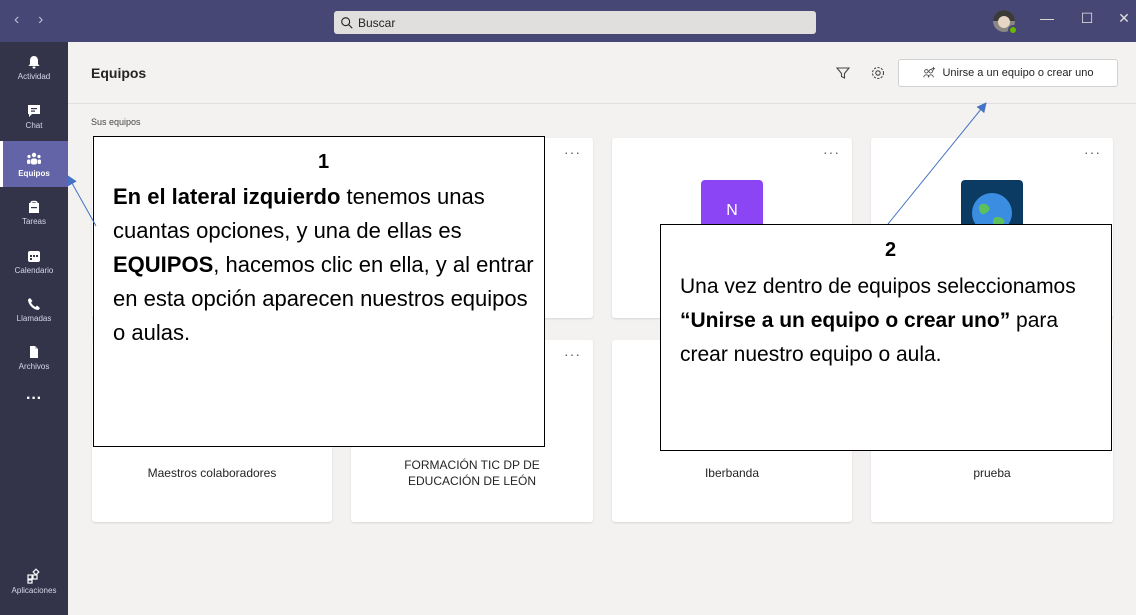 Image resolution: width=1136 pixels, height=615 pixels. Describe the element at coordinates (1047, 18) in the screenshot. I see `minimize-button: —` at that location.